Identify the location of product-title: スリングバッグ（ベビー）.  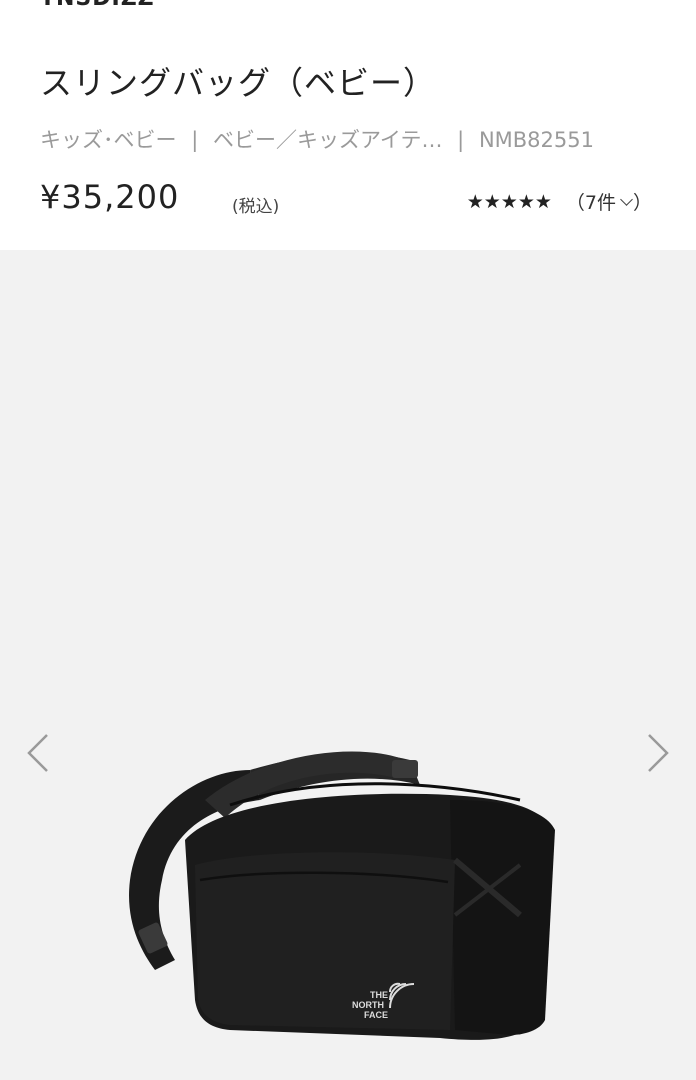
(238, 83).